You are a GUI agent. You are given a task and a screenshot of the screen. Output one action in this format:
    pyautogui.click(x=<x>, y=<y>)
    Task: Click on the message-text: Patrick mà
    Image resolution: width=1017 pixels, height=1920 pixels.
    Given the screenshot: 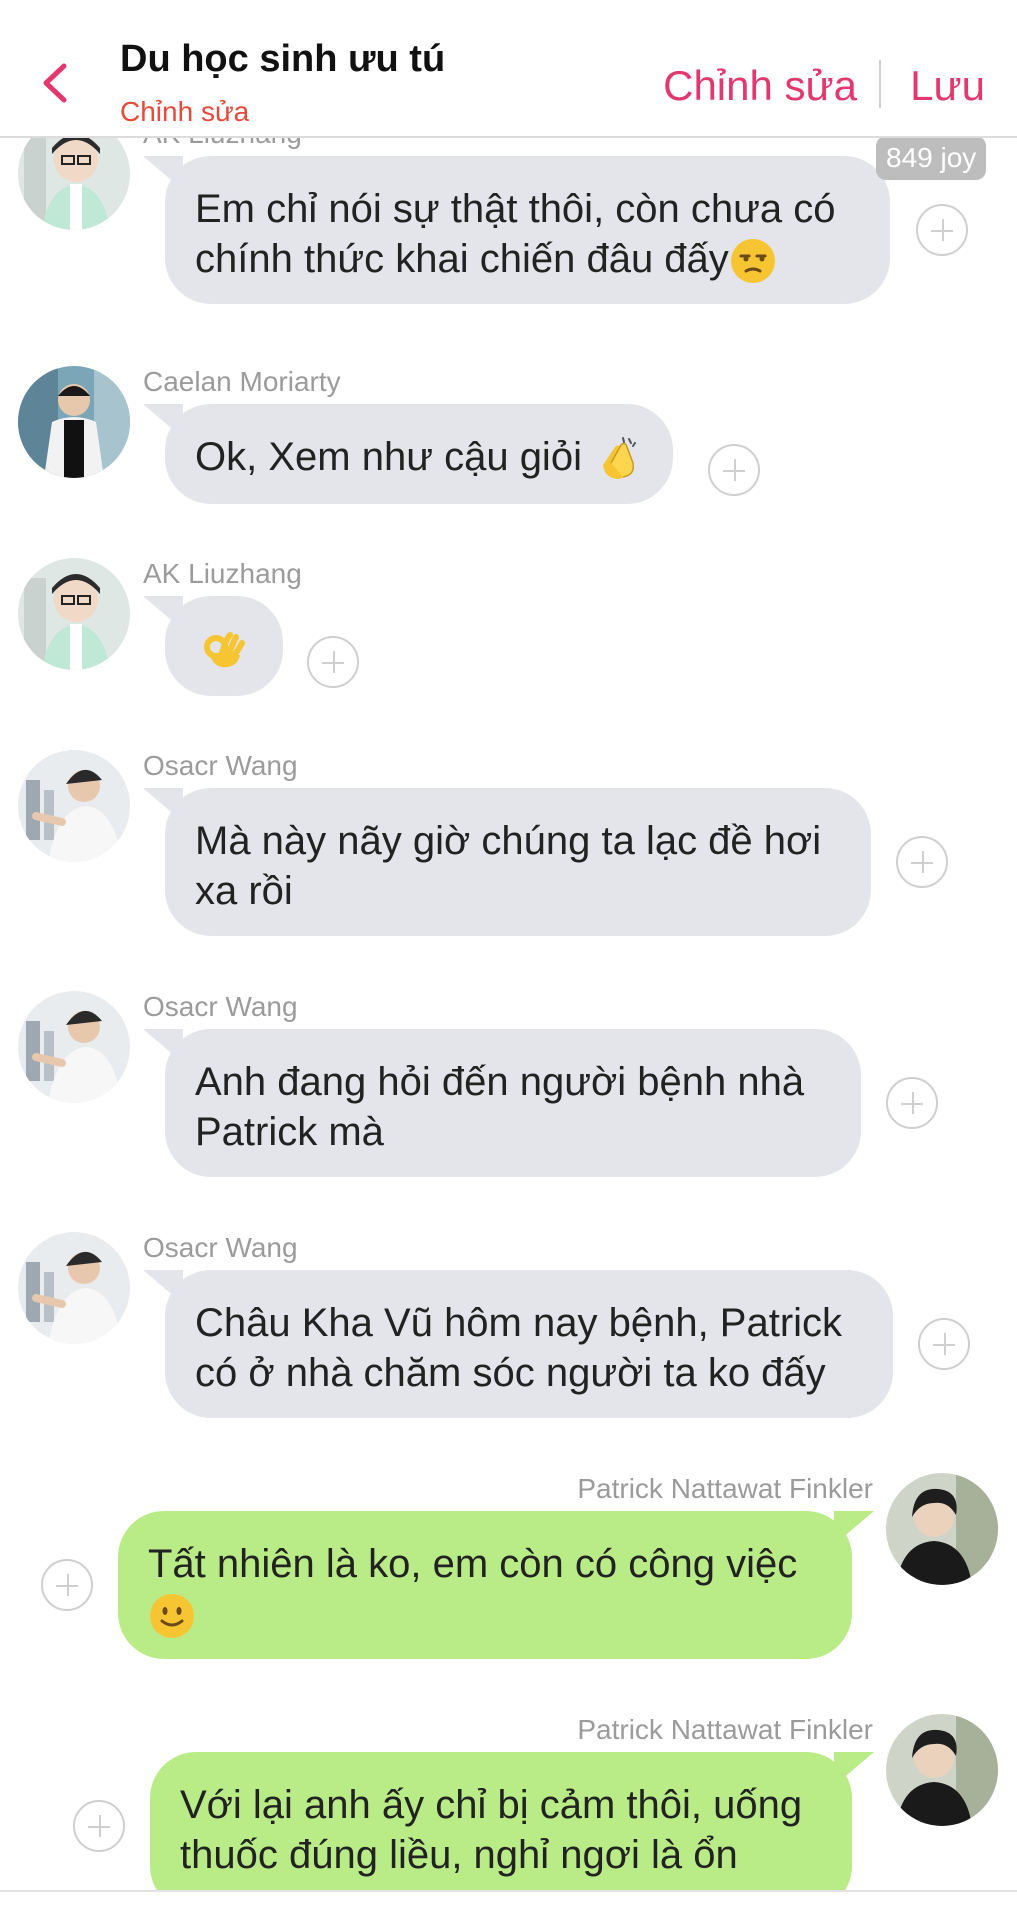 What is the action you would take?
    pyautogui.click(x=289, y=1132)
    